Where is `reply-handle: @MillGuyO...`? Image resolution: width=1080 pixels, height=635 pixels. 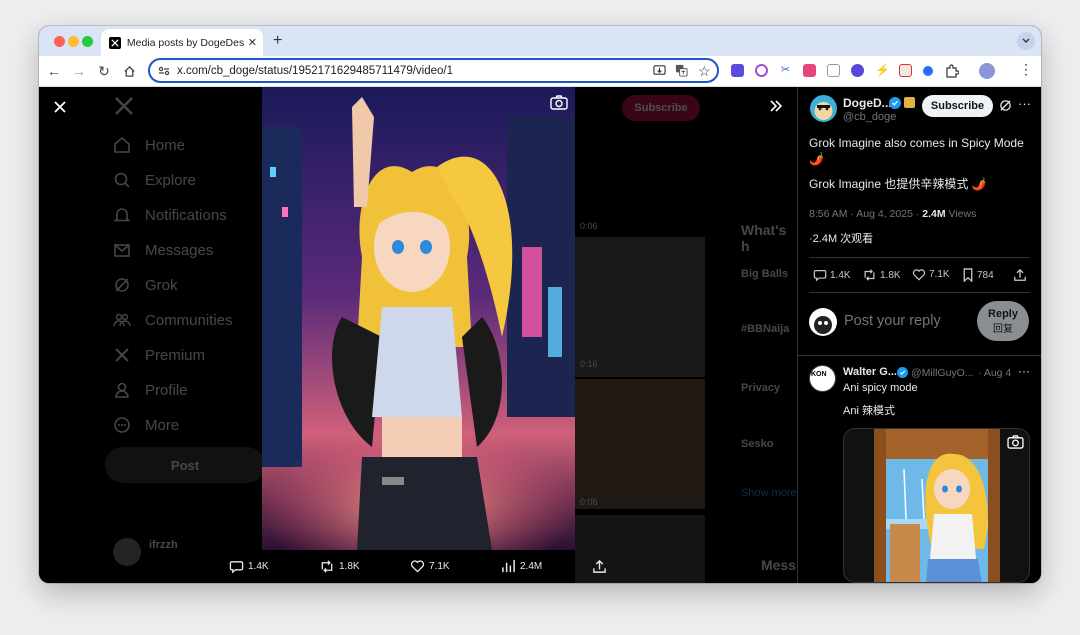
reply-handle: @MillGuyO... is located at coordinates (942, 373).